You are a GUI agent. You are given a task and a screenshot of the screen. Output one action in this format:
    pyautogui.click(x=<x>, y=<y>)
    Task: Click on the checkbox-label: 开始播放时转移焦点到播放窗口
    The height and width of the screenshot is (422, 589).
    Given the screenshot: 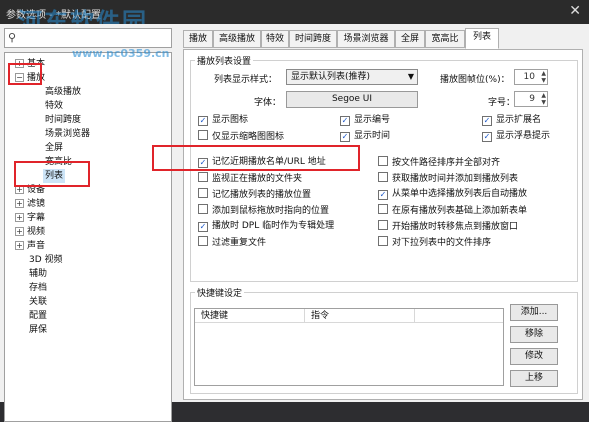 What is the action you would take?
    pyautogui.click(x=455, y=227)
    